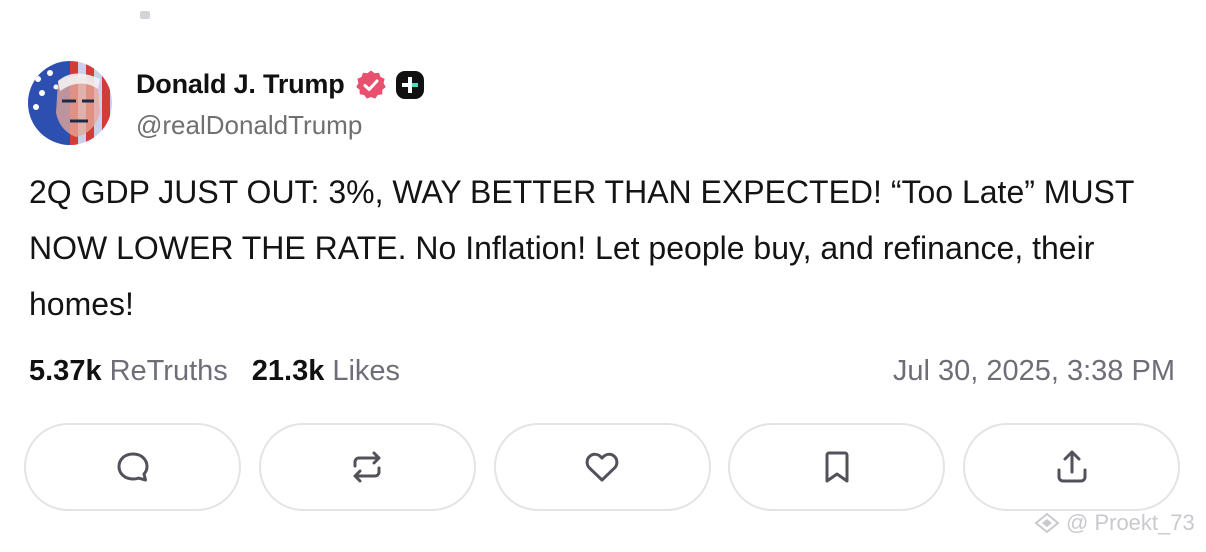 The width and height of the screenshot is (1206, 552). Describe the element at coordinates (288, 371) in the screenshot. I see `likes-count: 21.3k` at that location.